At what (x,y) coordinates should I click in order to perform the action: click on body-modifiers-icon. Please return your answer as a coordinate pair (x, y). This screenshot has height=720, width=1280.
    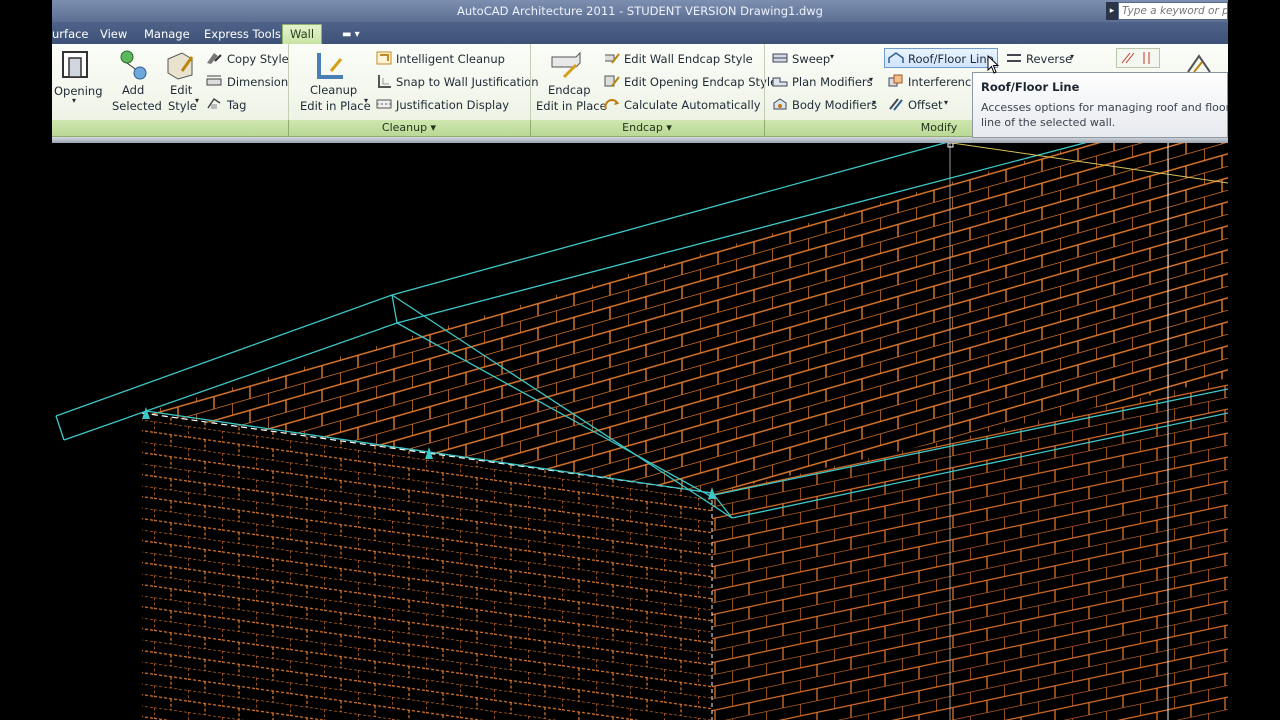
    Looking at the image, I should click on (780, 104).